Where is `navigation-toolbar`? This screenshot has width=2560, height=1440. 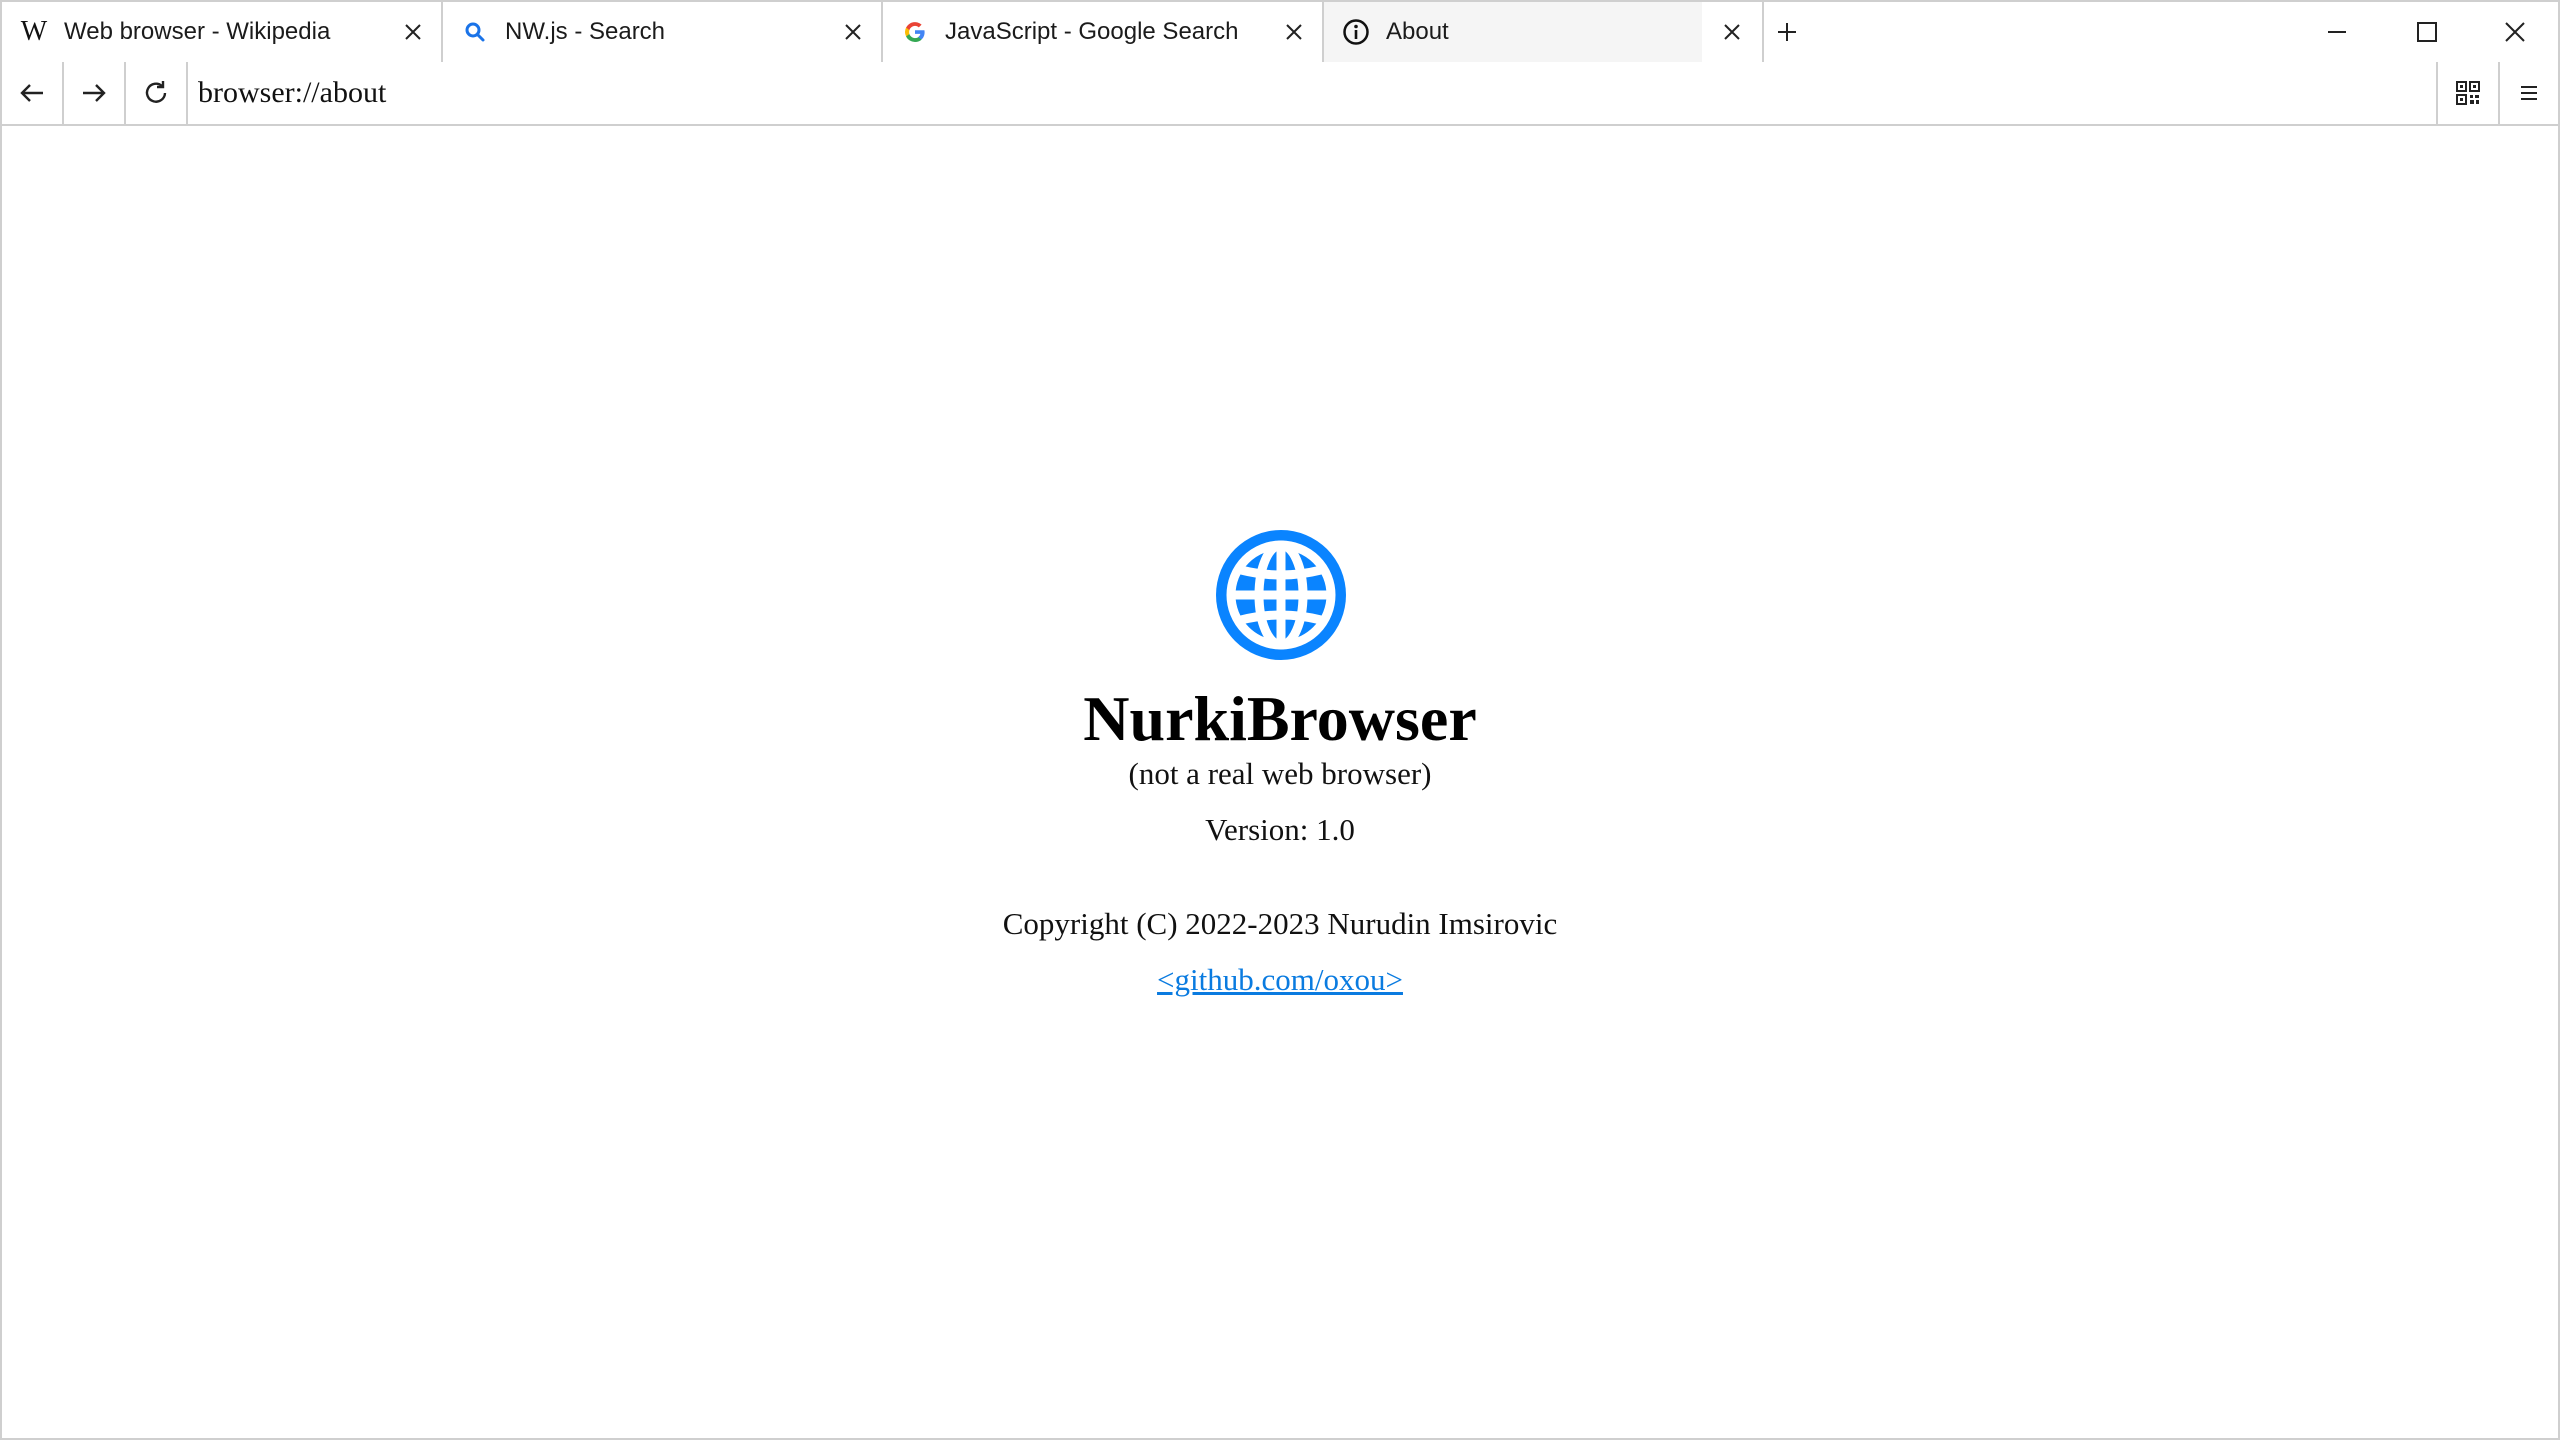
navigation-toolbar is located at coordinates (1280, 94).